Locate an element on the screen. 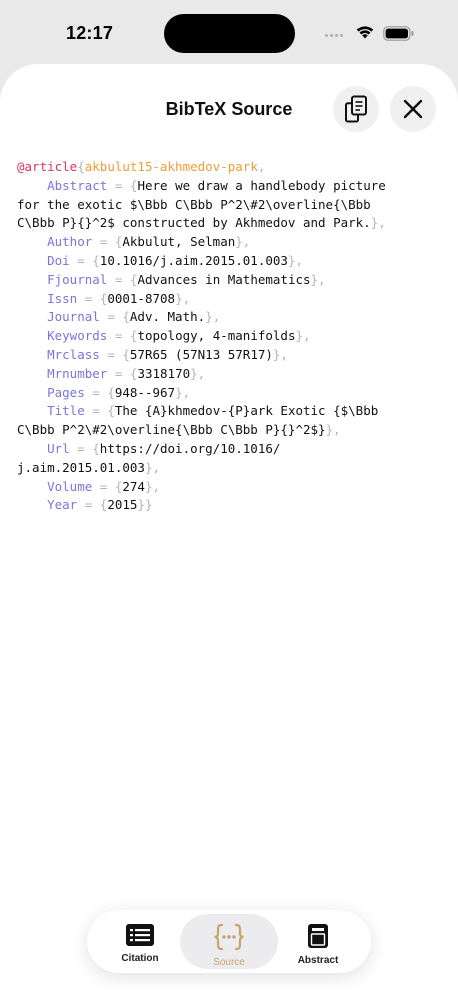 The height and width of the screenshot is (997, 458). bibtex-field-name: Year is located at coordinates (62, 505).